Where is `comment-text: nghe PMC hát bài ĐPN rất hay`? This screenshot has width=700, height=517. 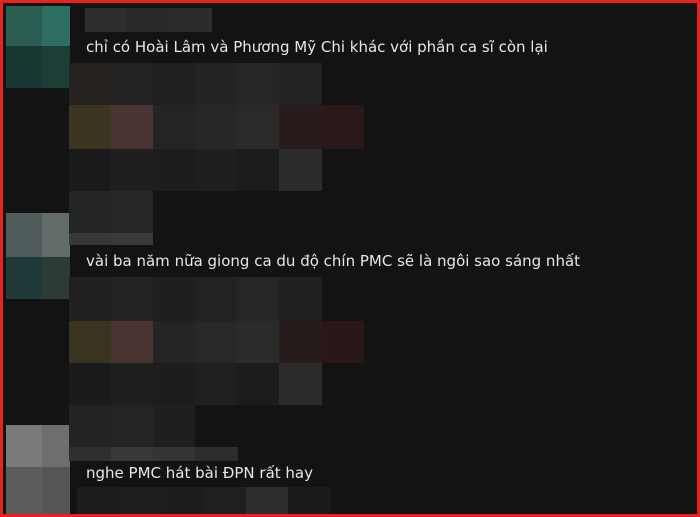 comment-text: nghe PMC hát bài ĐPN rất hay is located at coordinates (199, 473).